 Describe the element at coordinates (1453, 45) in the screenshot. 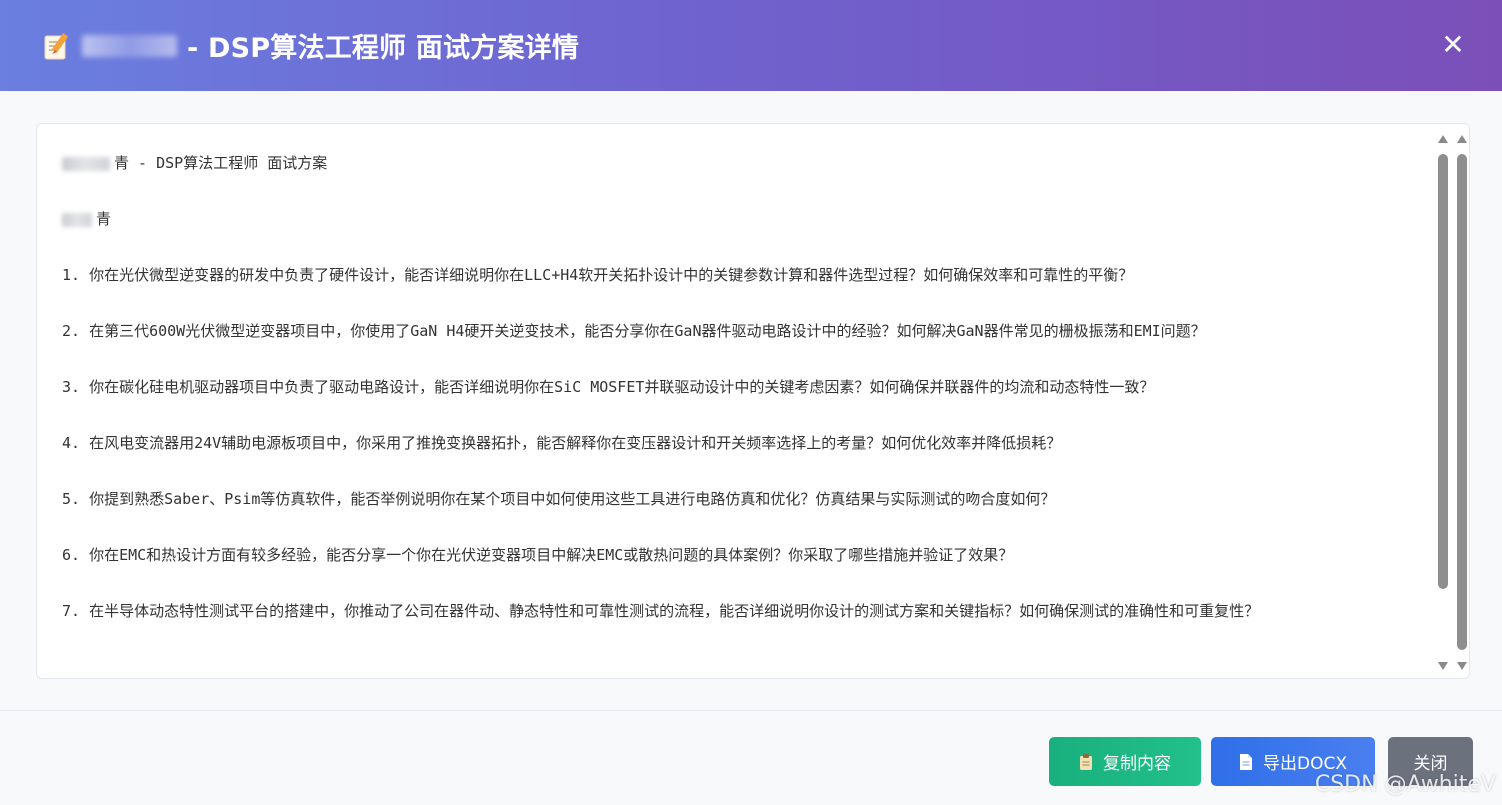

I see `close-icon: ✕` at that location.